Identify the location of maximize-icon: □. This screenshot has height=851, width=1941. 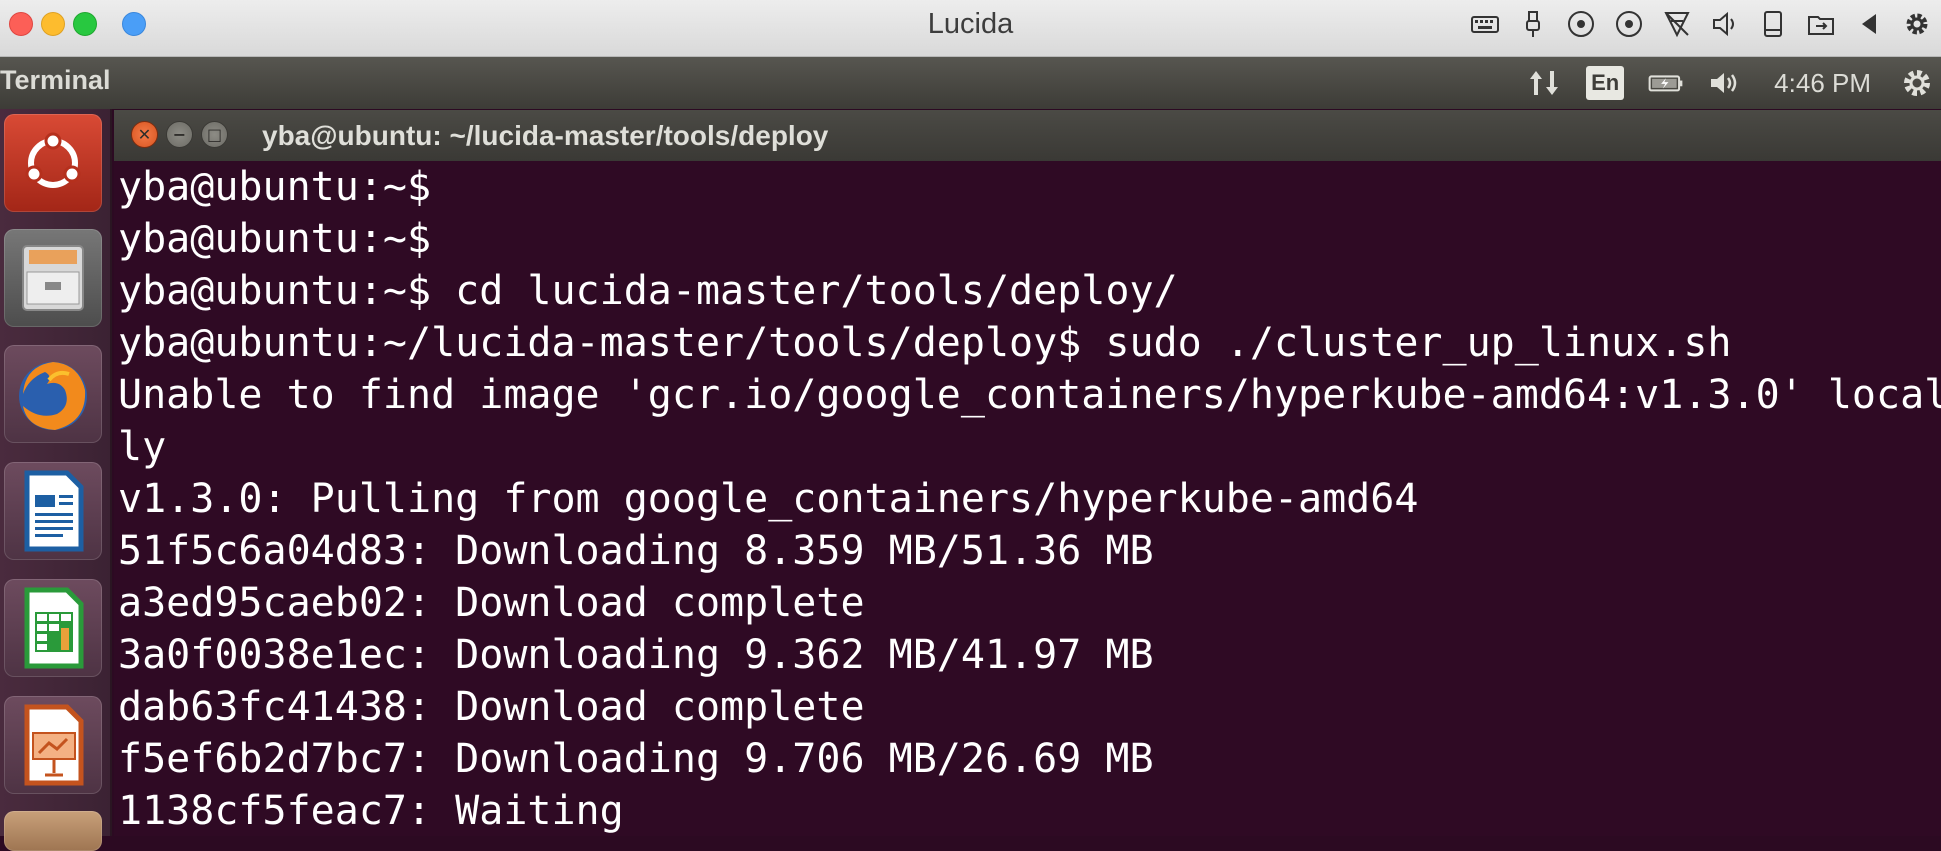
(214, 134).